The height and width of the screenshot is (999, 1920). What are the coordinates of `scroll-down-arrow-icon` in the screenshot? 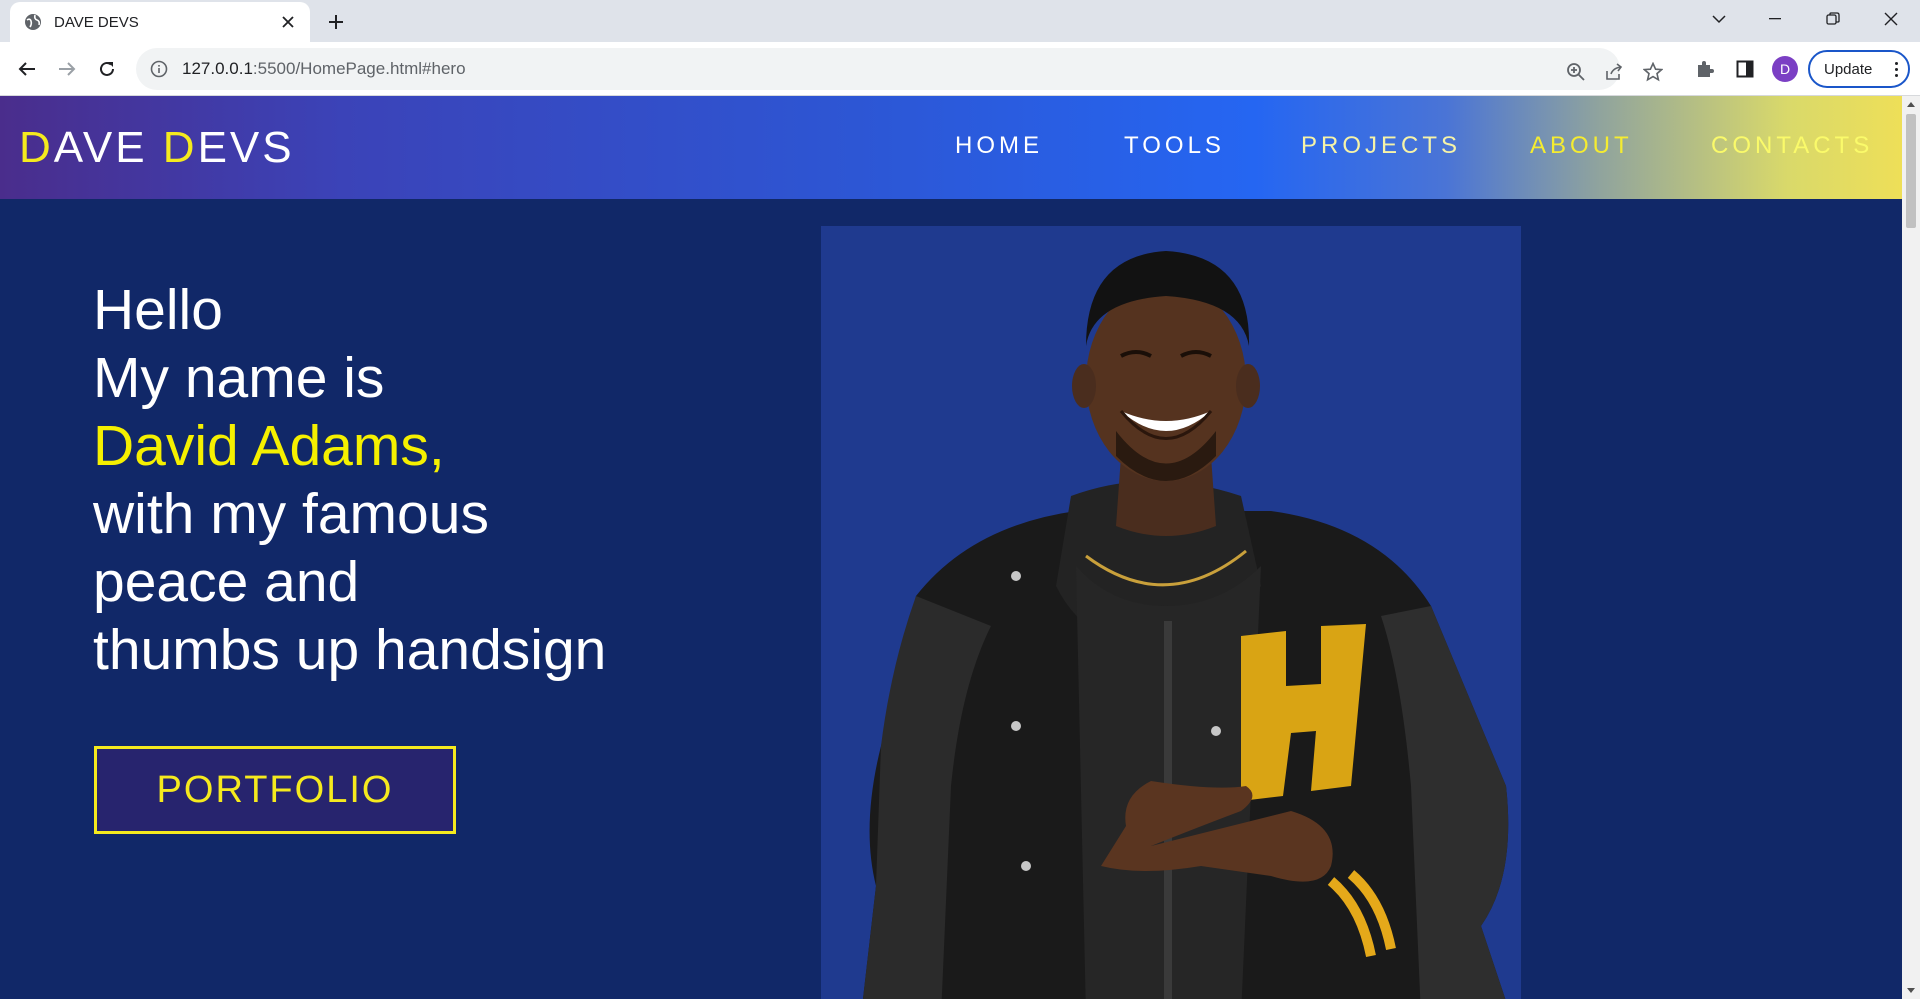 It's located at (1911, 990).